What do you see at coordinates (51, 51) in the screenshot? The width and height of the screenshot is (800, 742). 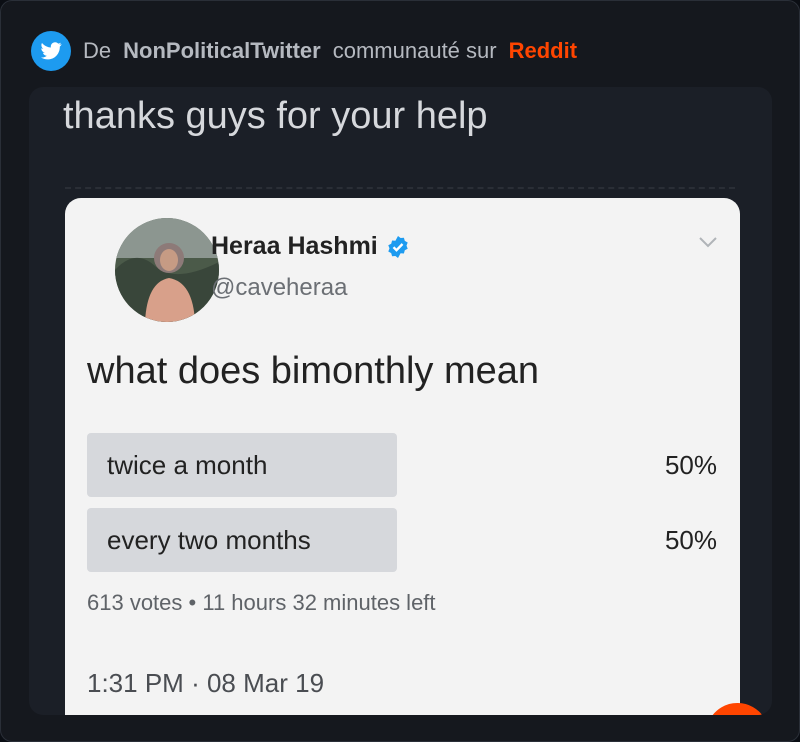 I see `twitter-bird-icon` at bounding box center [51, 51].